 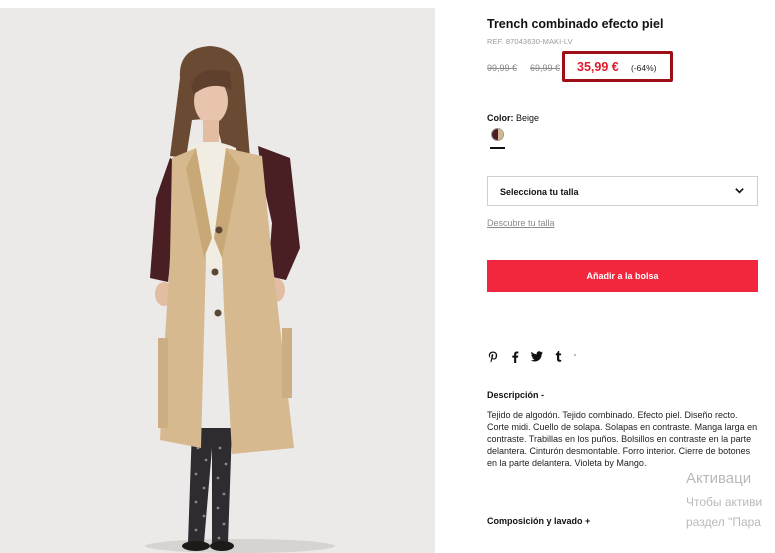 What do you see at coordinates (622, 276) in the screenshot?
I see `add-to-bag-button: Añadir a la bolsa` at bounding box center [622, 276].